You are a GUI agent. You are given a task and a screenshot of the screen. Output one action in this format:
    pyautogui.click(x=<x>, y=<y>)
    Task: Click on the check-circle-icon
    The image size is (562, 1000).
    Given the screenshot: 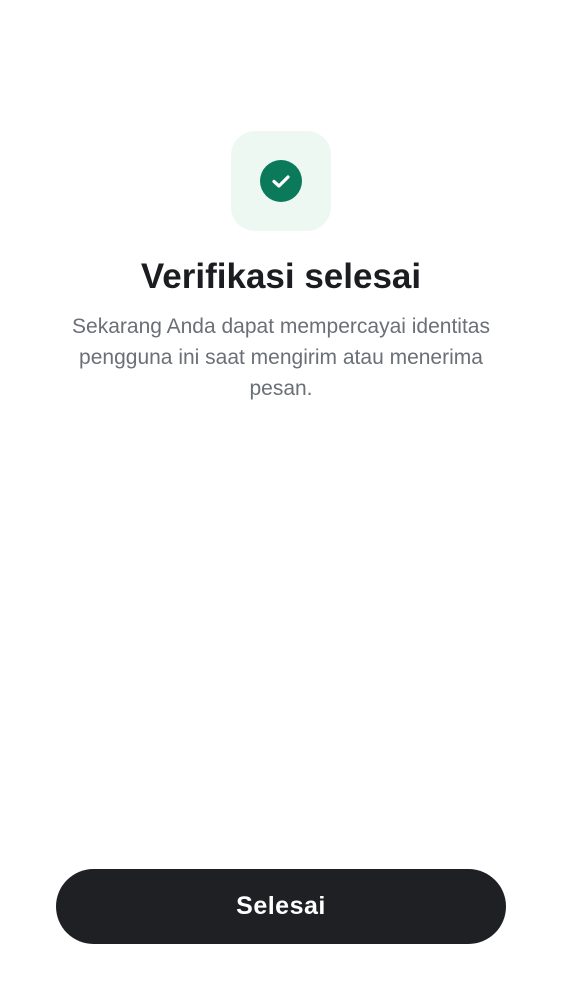 What is the action you would take?
    pyautogui.click(x=281, y=181)
    